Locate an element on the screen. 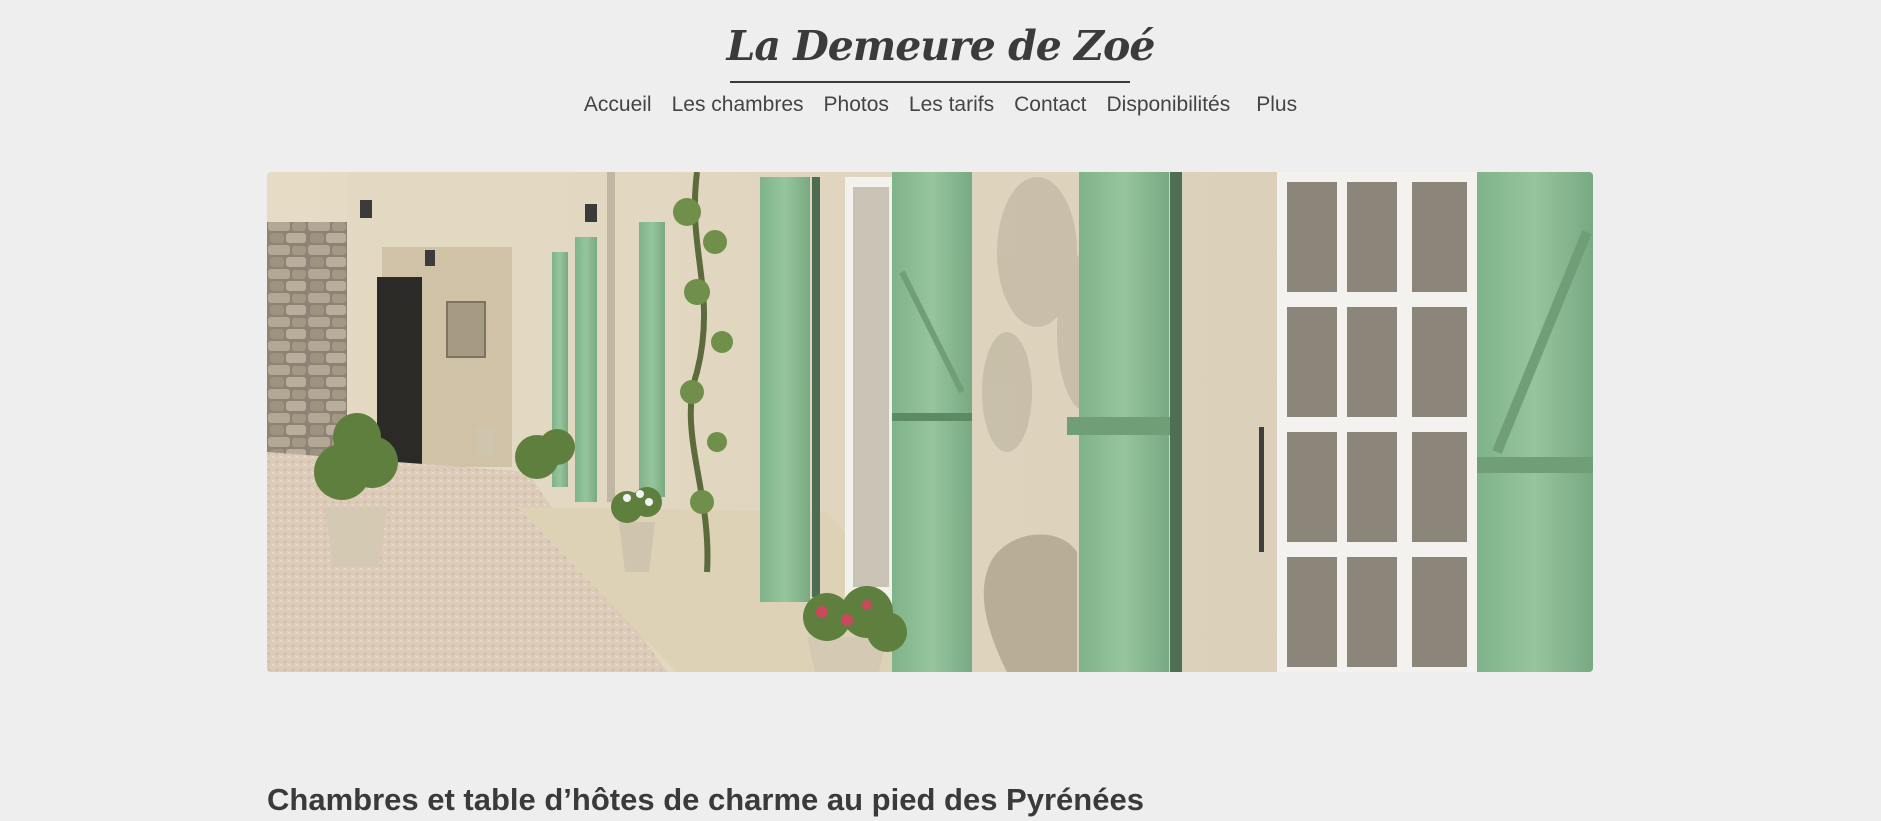  small-window is located at coordinates (466, 329).